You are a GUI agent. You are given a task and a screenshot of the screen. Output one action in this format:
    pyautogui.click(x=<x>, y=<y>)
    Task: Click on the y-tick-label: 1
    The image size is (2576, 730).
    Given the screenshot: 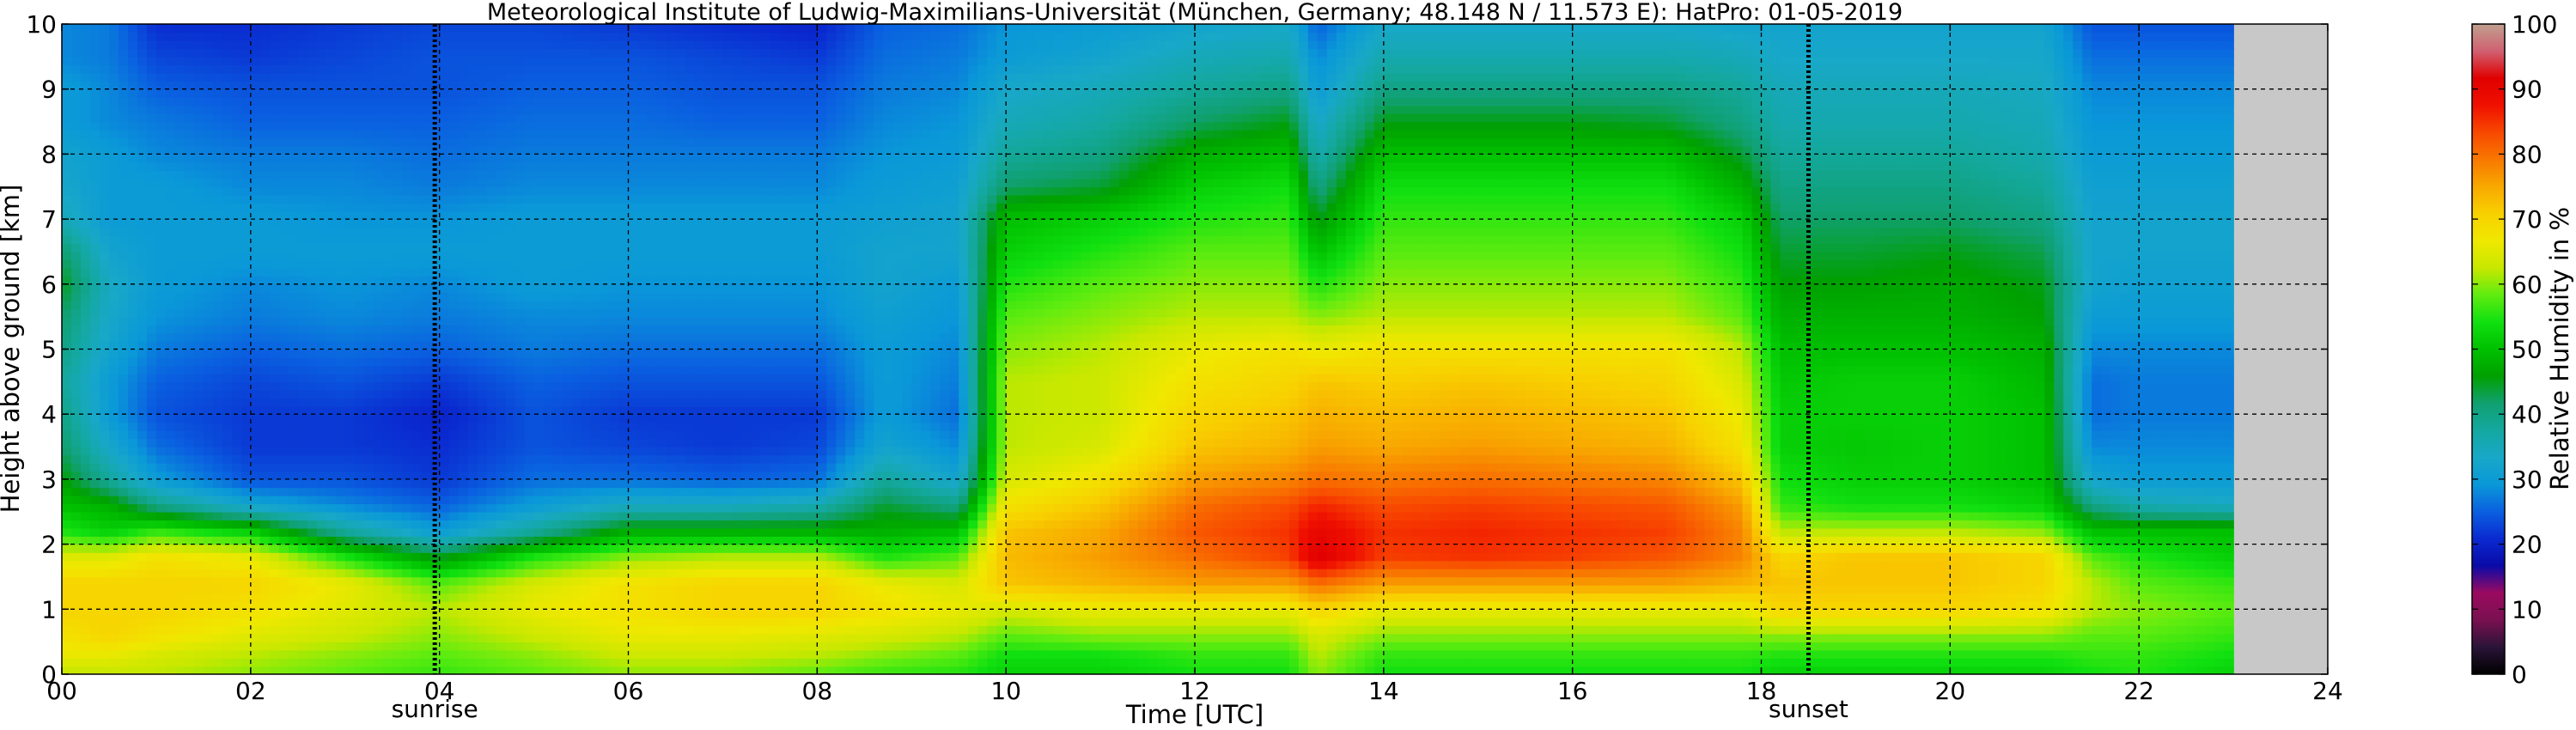 What is the action you would take?
    pyautogui.click(x=49, y=609)
    